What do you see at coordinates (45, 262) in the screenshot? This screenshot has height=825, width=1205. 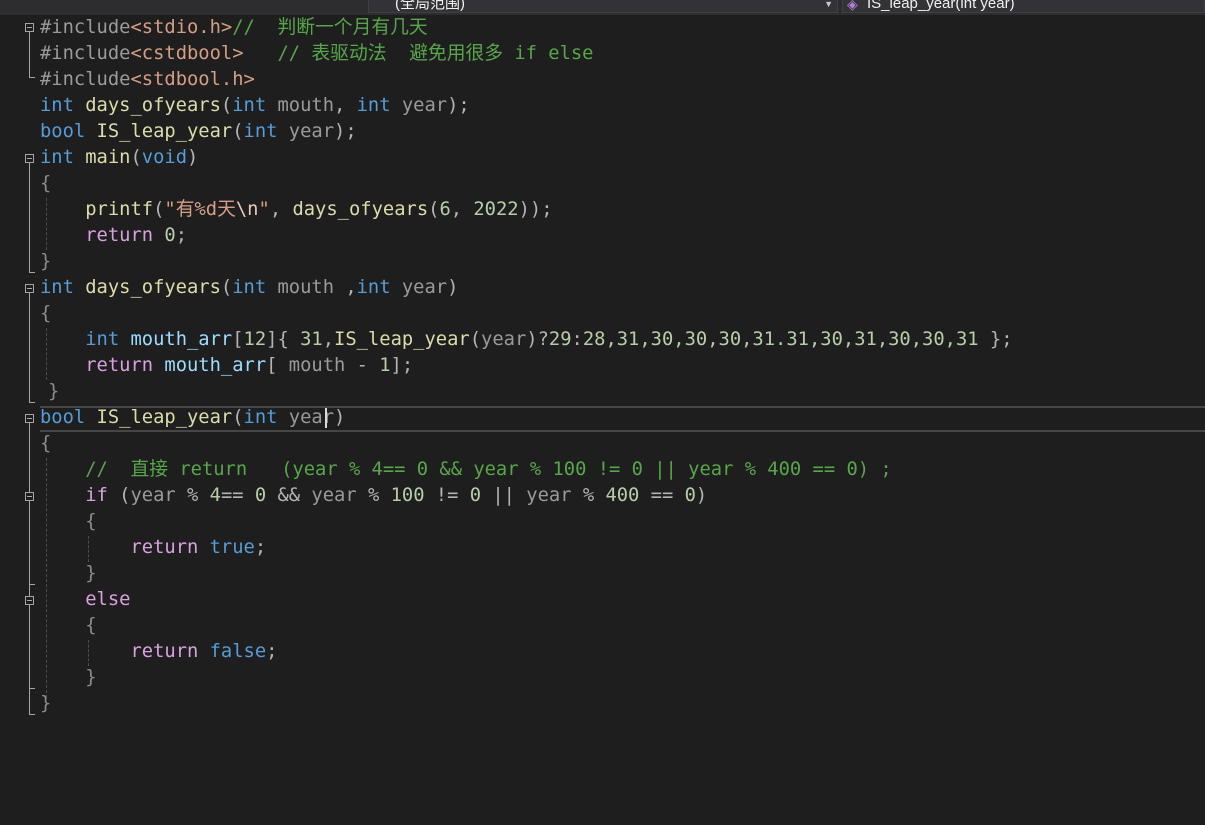 I see `code-line-10: }` at bounding box center [45, 262].